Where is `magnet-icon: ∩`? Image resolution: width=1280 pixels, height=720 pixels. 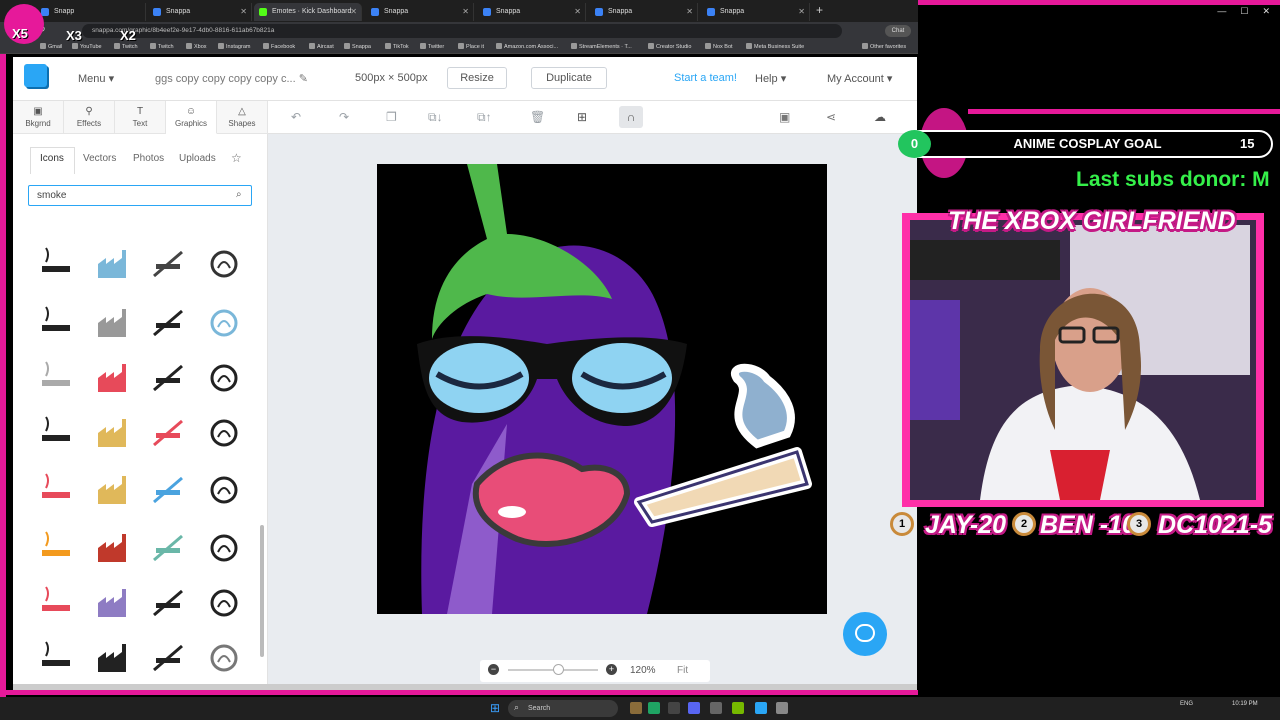 magnet-icon: ∩ is located at coordinates (631, 117).